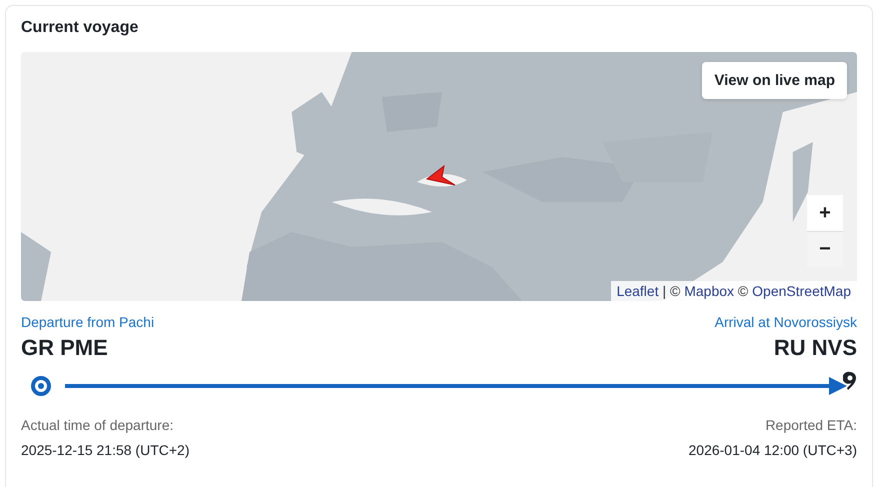 This screenshot has width=877, height=487. Describe the element at coordinates (41, 386) in the screenshot. I see `origin-icon` at that location.